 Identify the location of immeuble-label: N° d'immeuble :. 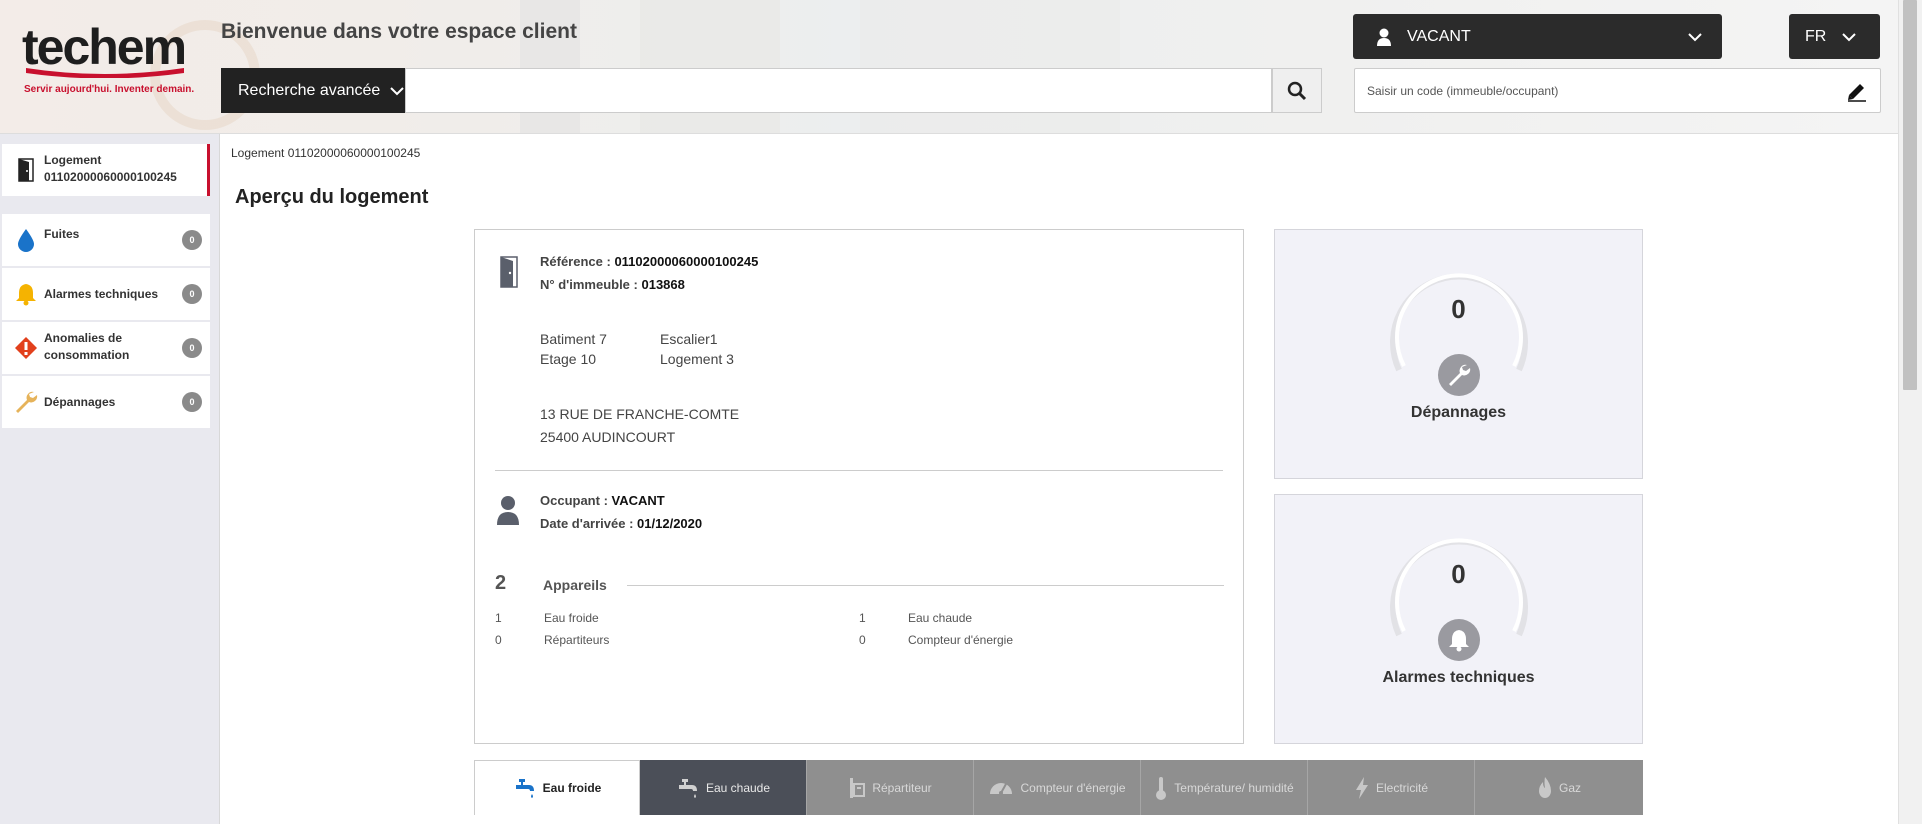
(589, 284).